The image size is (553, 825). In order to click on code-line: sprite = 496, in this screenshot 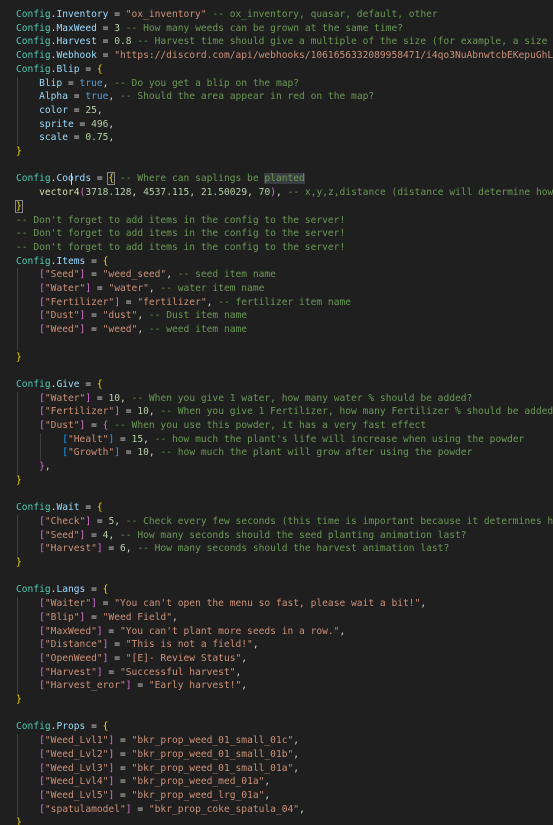, I will do `click(276, 125)`.